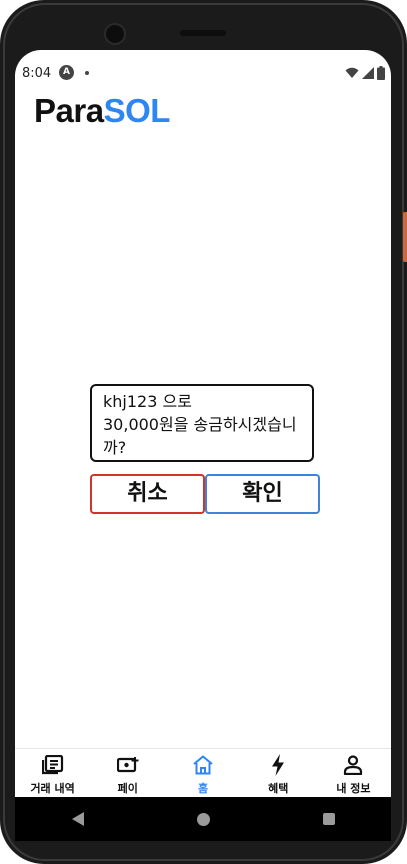 Image resolution: width=407 pixels, height=864 pixels. I want to click on tab-label-home: 홈, so click(203, 788).